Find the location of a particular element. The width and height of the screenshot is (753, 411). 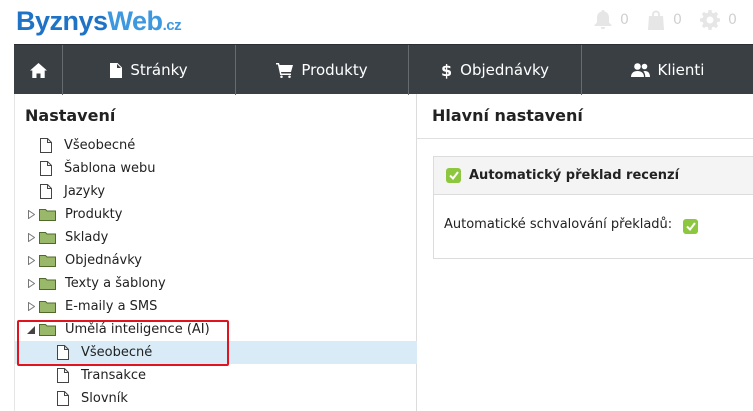

gear-icon is located at coordinates (710, 20).